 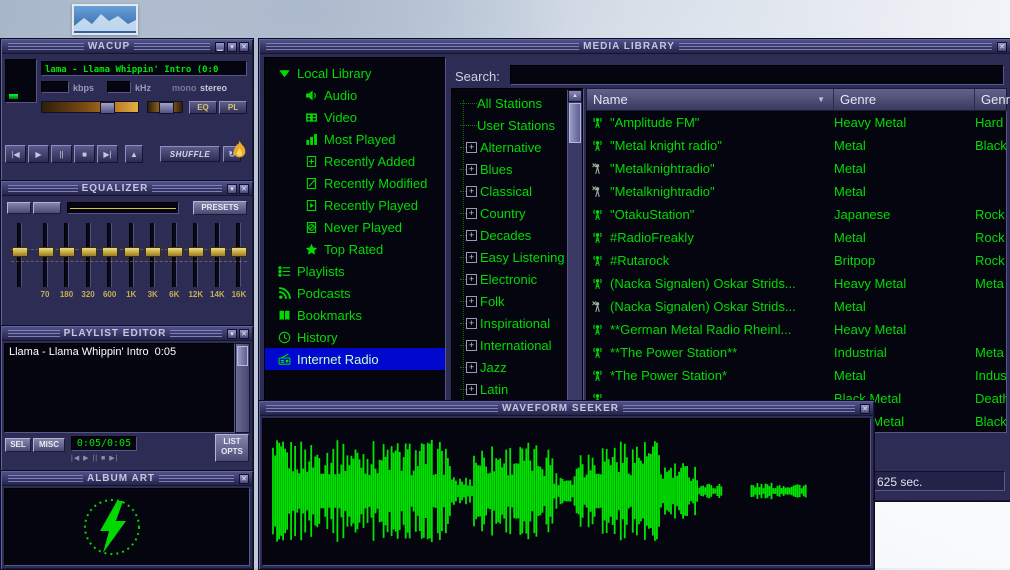 I want to click on station-category: + Blues, so click(x=510, y=169).